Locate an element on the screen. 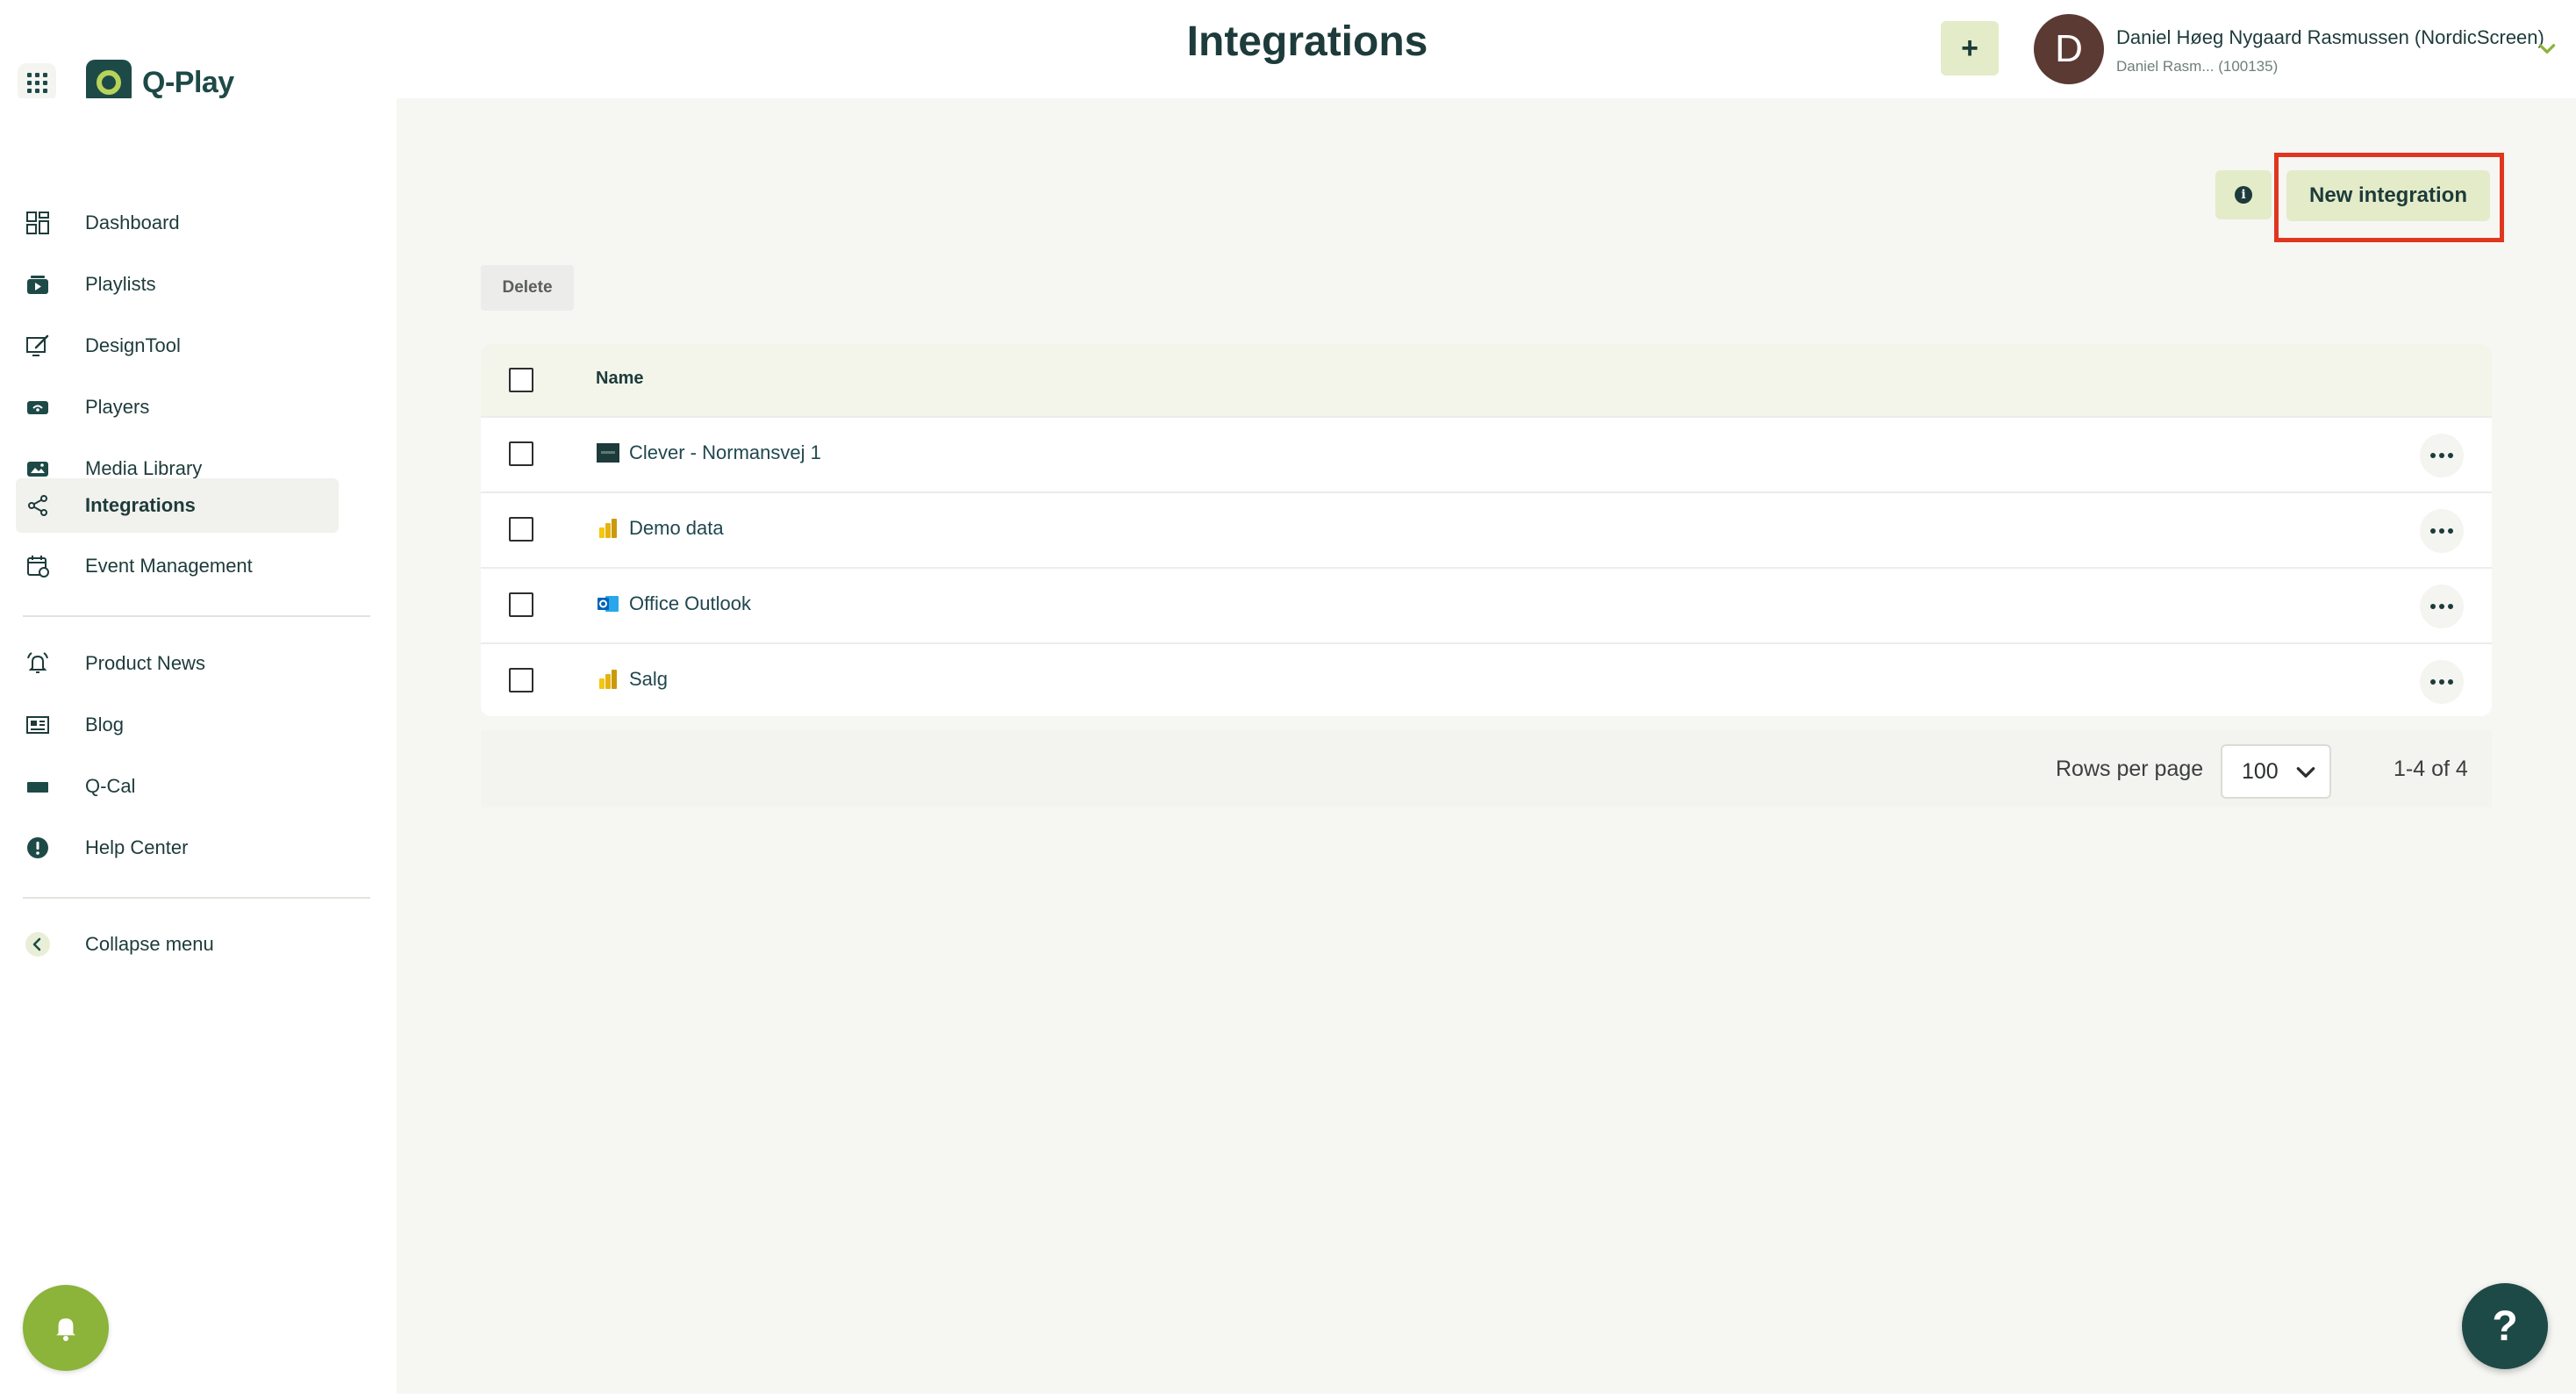  row-name: Office Outlook is located at coordinates (690, 603).